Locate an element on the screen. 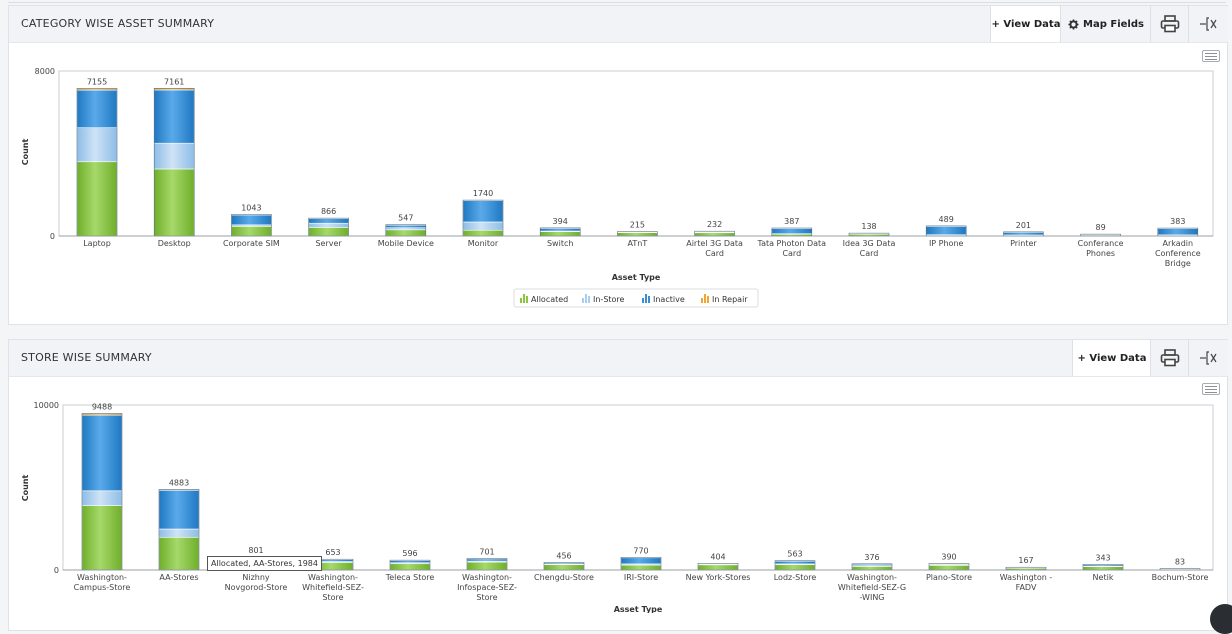 Image resolution: width=1232 pixels, height=634 pixels. x-tick-label: FADV is located at coordinates (1026, 587).